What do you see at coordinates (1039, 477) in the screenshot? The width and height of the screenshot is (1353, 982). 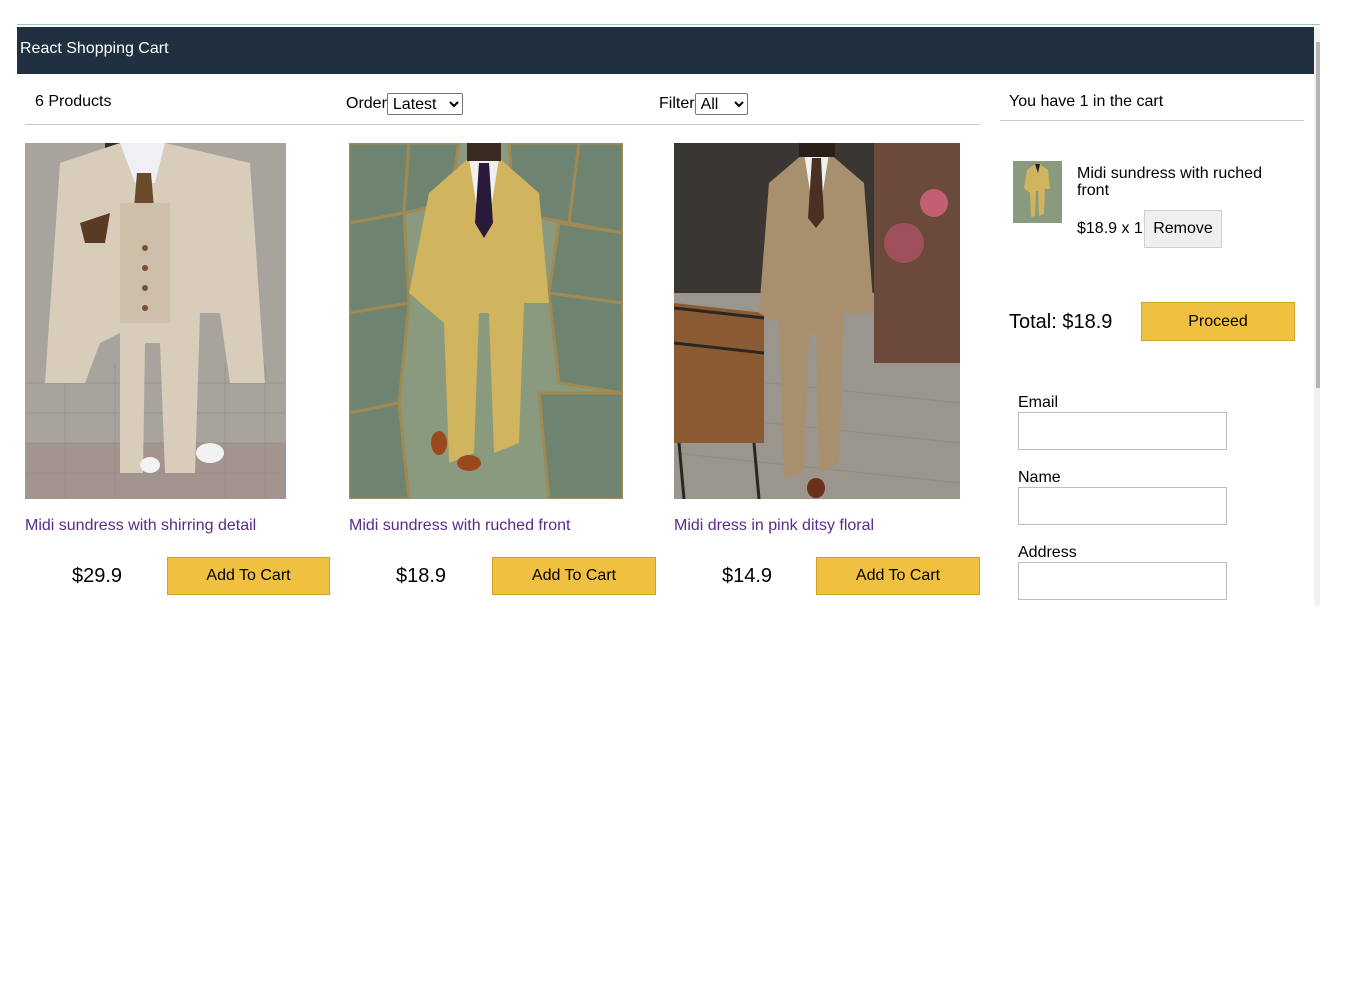 I see `name-label: Name` at bounding box center [1039, 477].